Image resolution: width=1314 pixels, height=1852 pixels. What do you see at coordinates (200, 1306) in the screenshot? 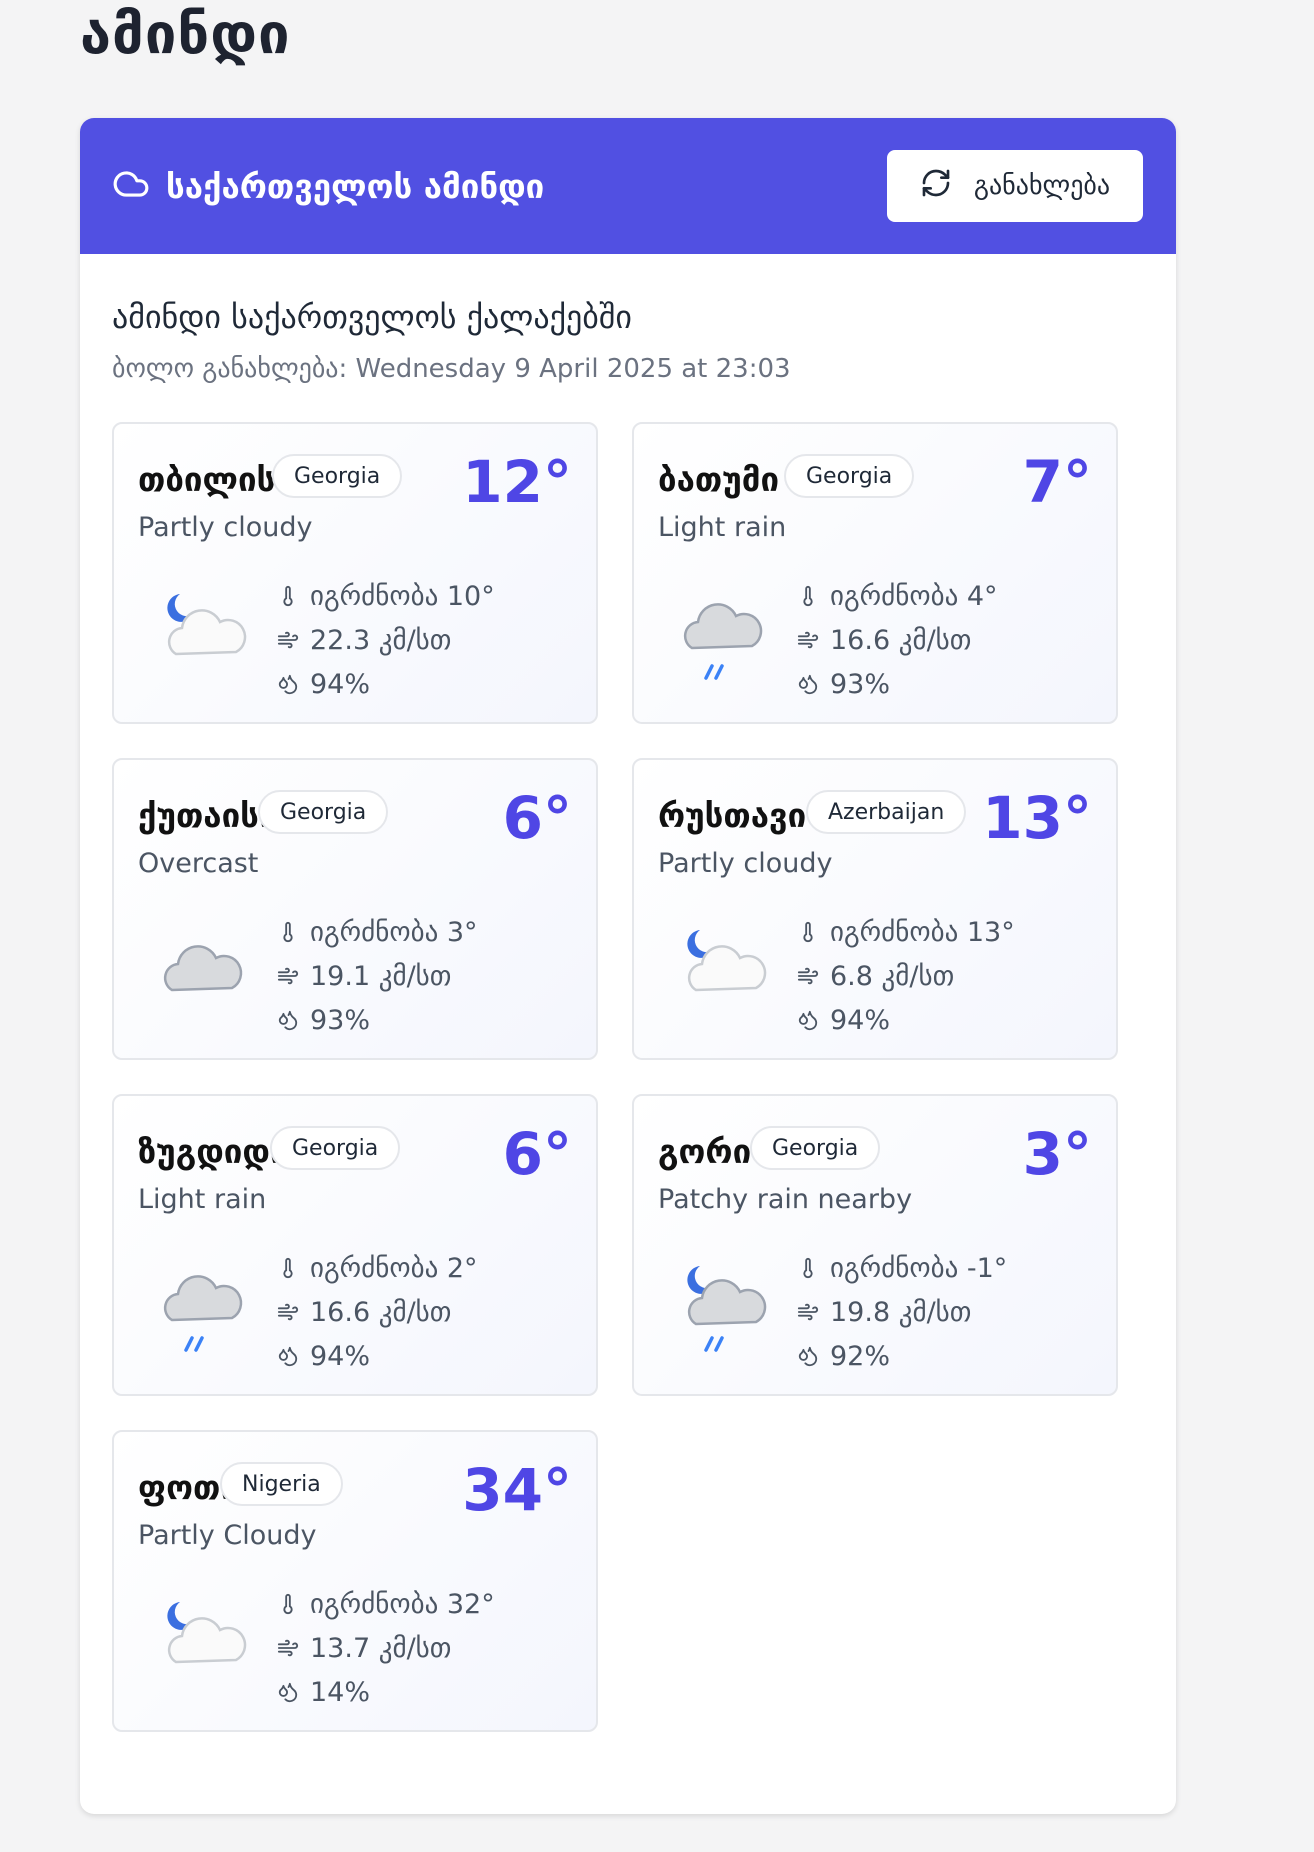
I see `rain-cloud-icon` at bounding box center [200, 1306].